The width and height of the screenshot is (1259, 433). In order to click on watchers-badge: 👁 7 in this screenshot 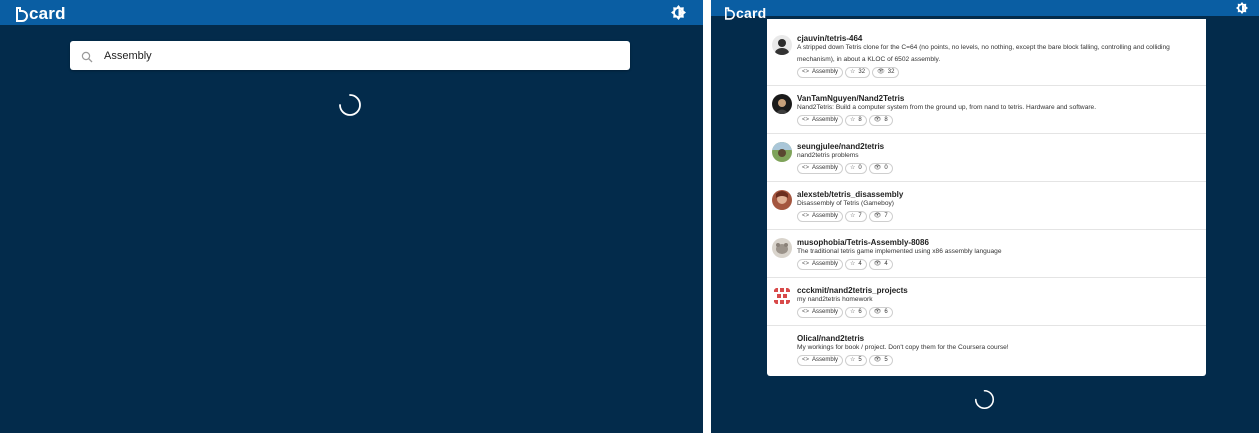, I will do `click(880, 216)`.